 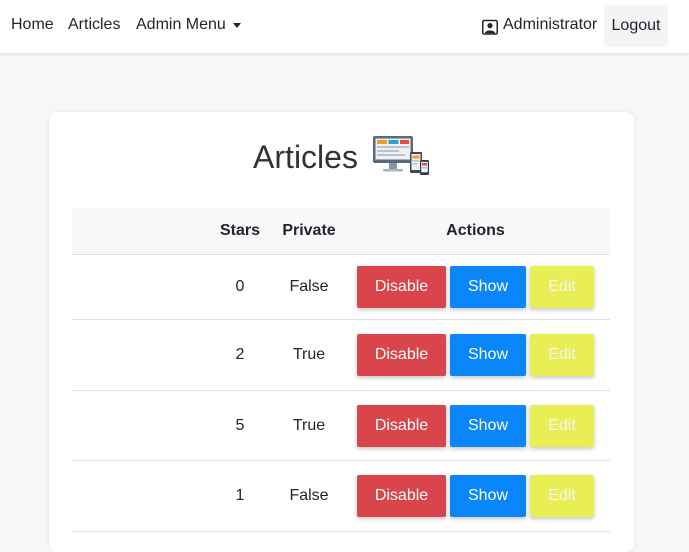 I want to click on nav-articles-link: Articles, so click(x=94, y=25).